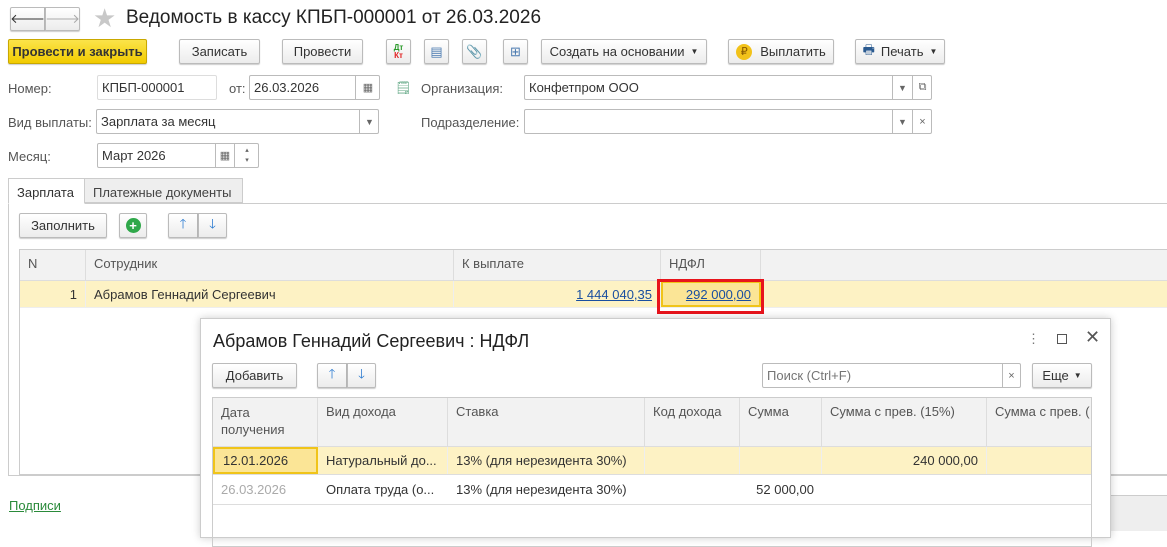  Describe the element at coordinates (157, 87) in the screenshot. I see `number-field: КПБП-000001` at that location.